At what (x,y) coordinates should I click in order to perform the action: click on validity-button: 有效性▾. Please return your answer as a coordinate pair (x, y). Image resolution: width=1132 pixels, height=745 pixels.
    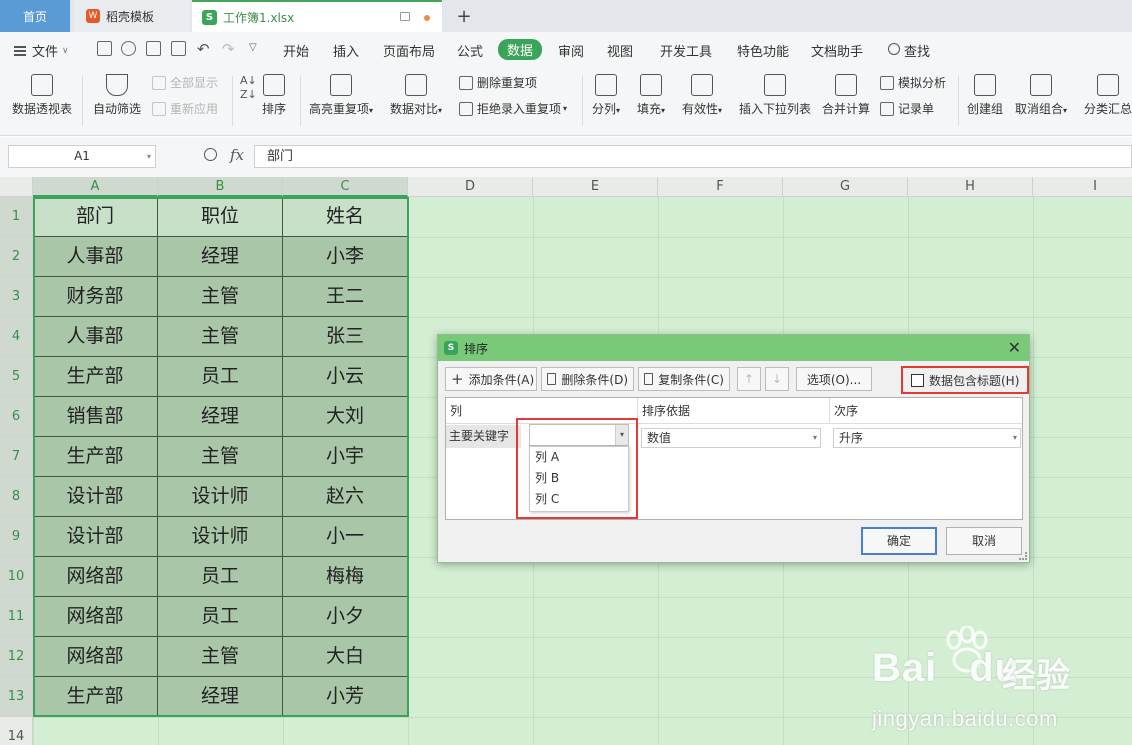
    Looking at the image, I should click on (702, 95).